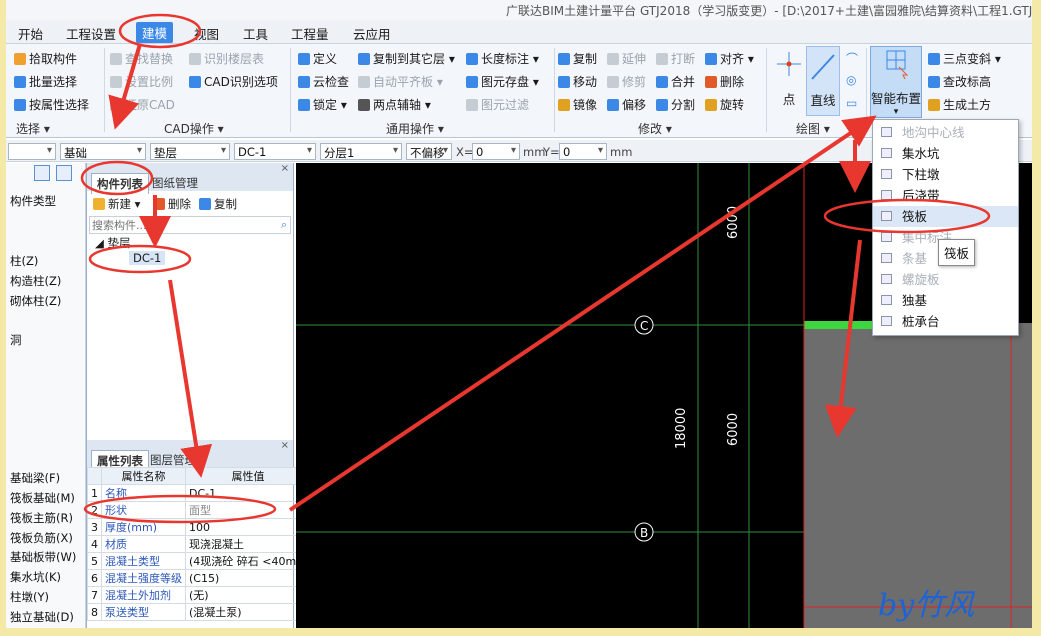  What do you see at coordinates (322, 104) in the screenshot?
I see `lock-button: 锁定 ▾` at bounding box center [322, 104].